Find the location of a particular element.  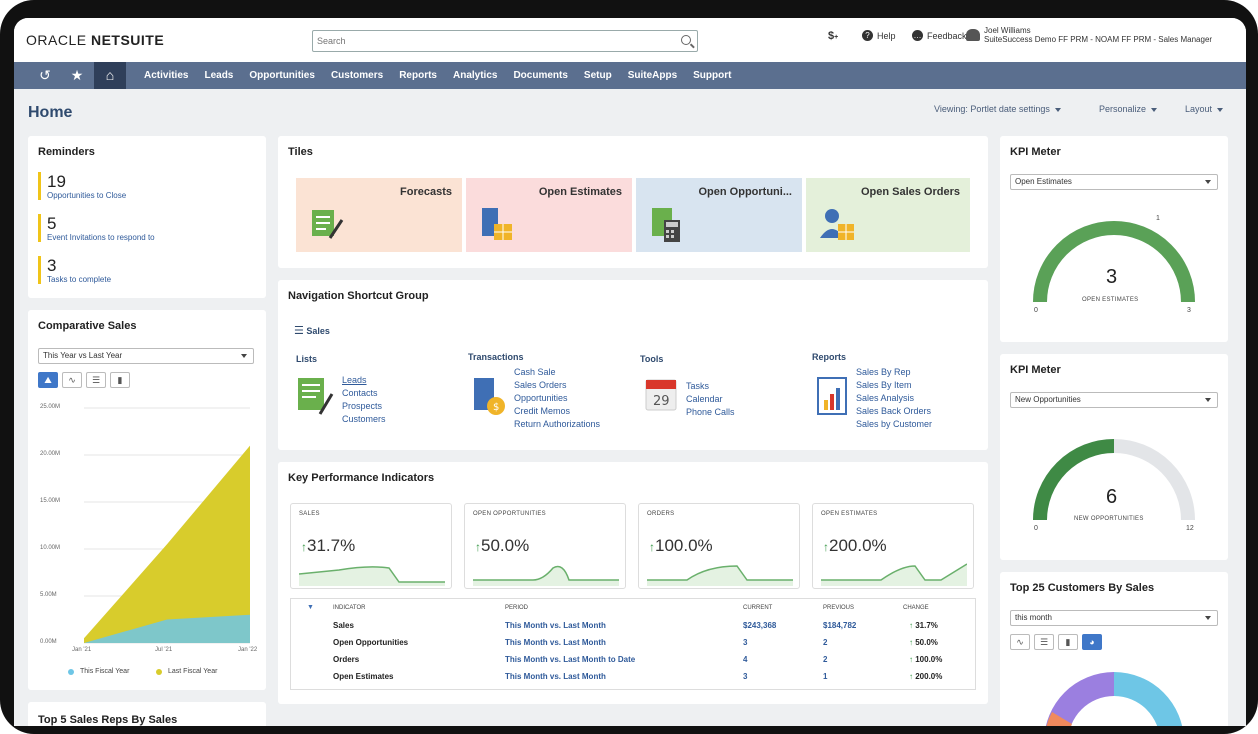

home-icon: ⌂ is located at coordinates (110, 75).